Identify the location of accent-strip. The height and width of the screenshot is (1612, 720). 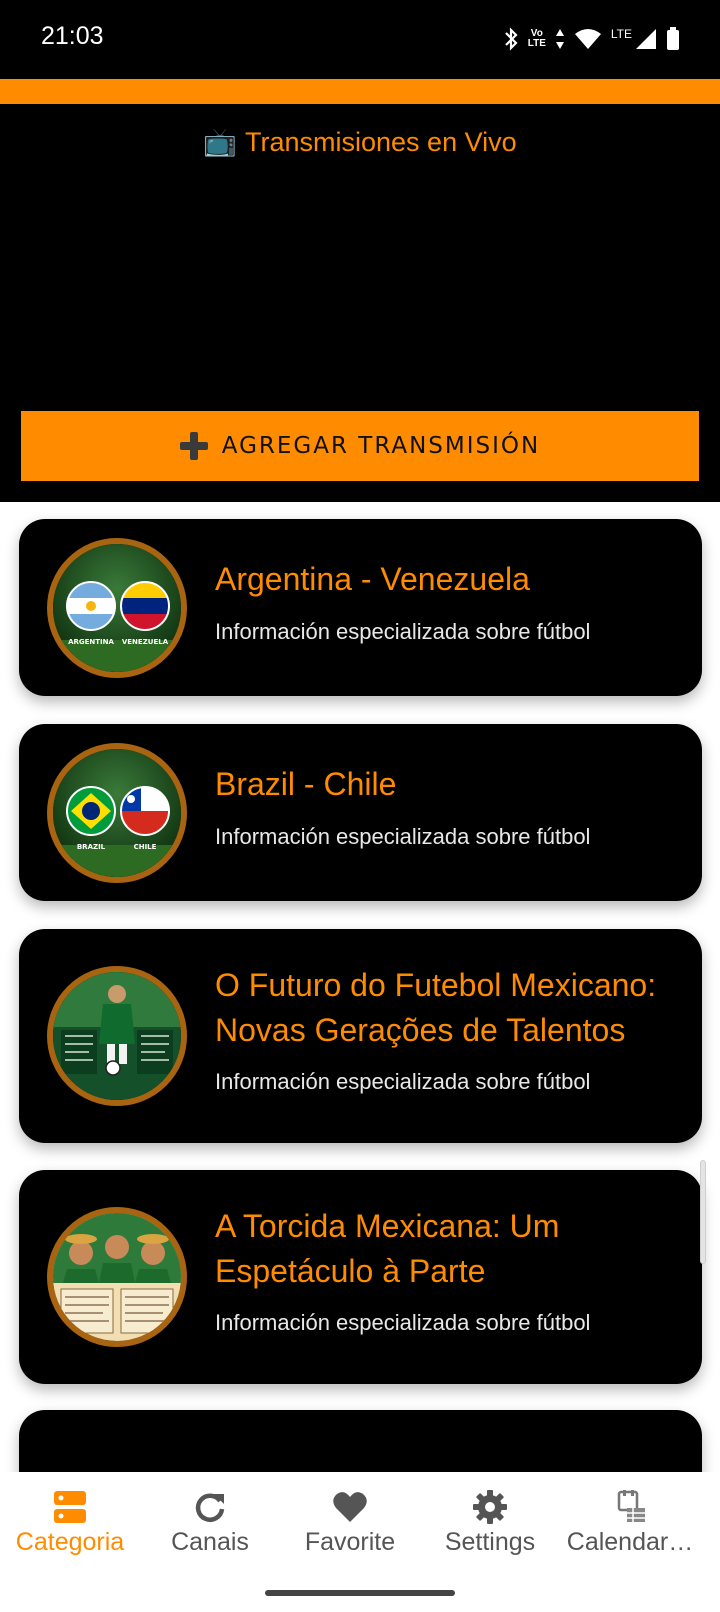
(360, 91).